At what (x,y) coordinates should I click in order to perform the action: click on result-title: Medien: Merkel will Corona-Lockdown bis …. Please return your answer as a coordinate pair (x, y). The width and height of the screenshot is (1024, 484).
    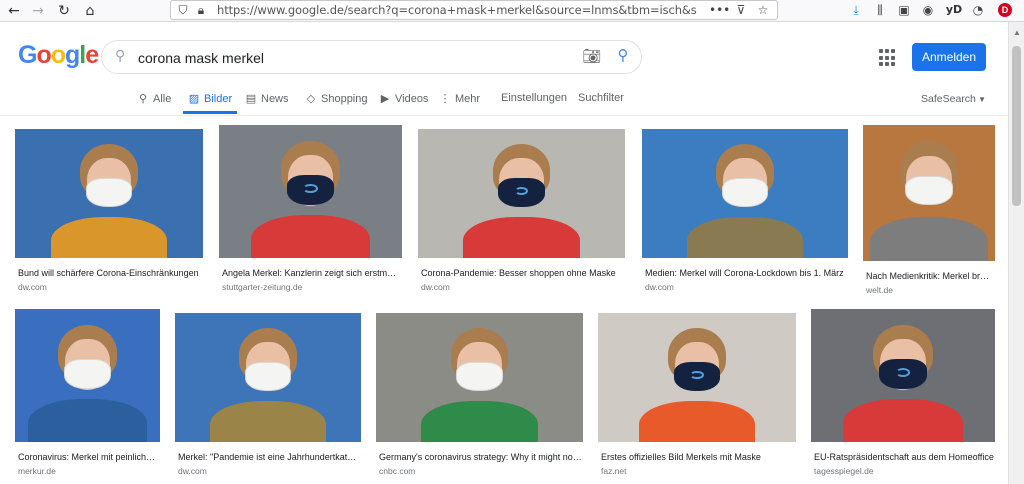
    Looking at the image, I should click on (746, 273).